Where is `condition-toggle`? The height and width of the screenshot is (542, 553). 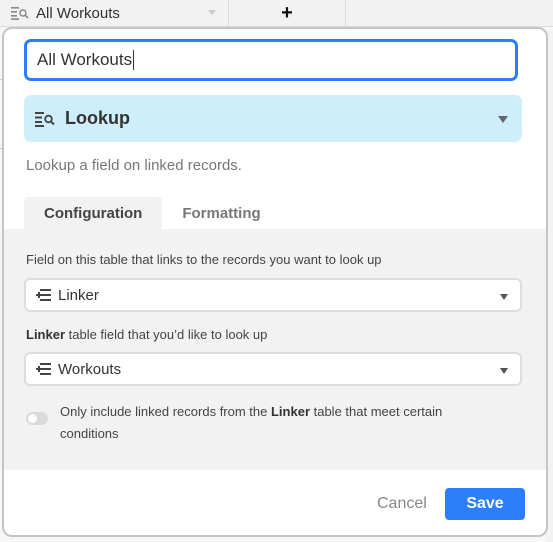 condition-toggle is located at coordinates (37, 418).